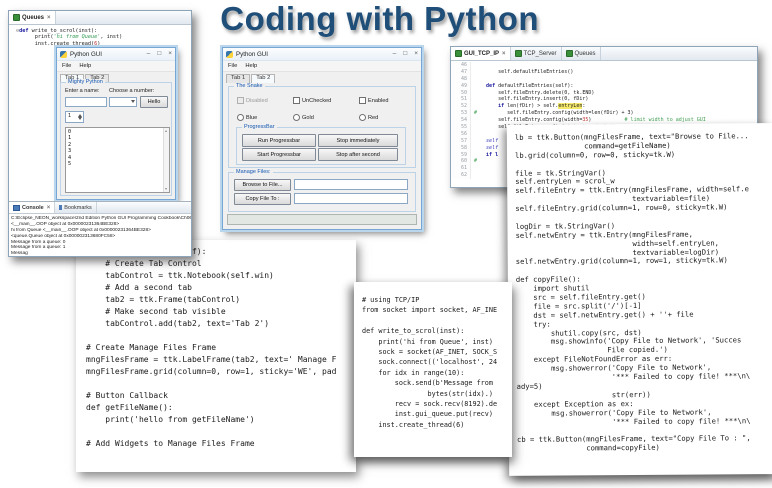 This screenshot has height=488, width=772. Describe the element at coordinates (368, 117) in the screenshot. I see `radio-red: Red` at that location.